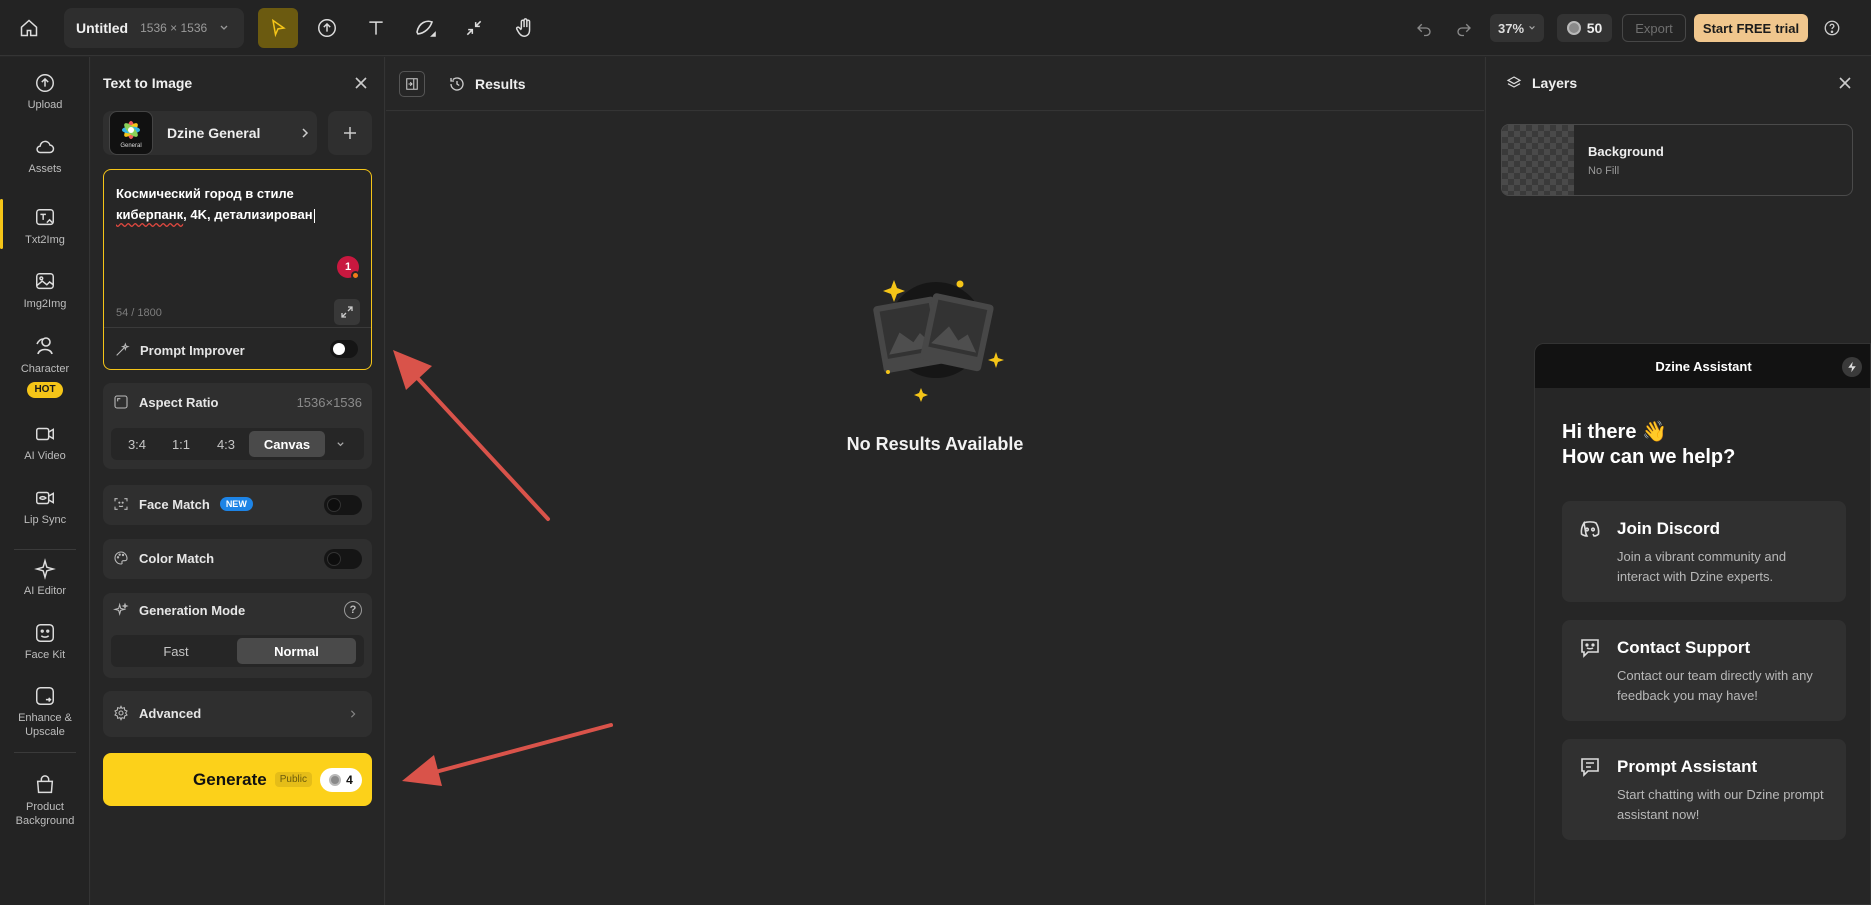  What do you see at coordinates (278, 28) in the screenshot?
I see `select-arrow-icon` at bounding box center [278, 28].